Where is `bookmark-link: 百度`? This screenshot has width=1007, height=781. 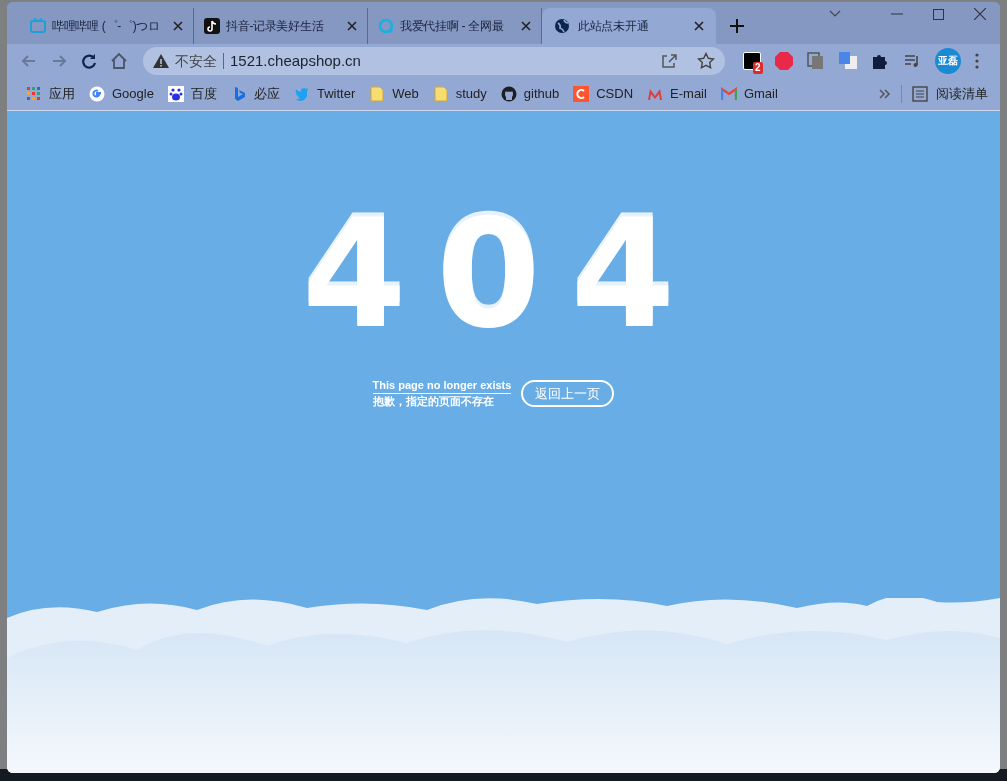
bookmark-link: 百度 is located at coordinates (192, 94).